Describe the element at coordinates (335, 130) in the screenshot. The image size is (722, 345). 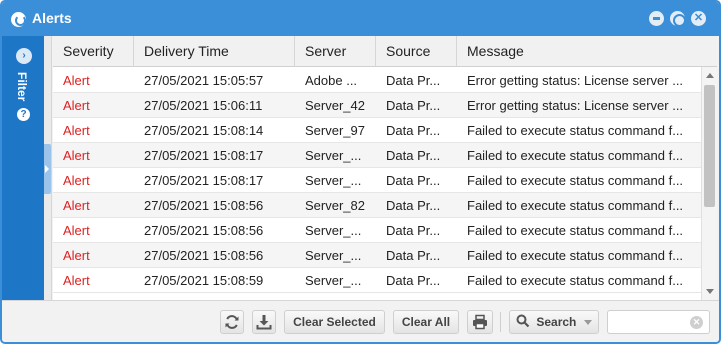
I see `cell-server: Server_97` at that location.